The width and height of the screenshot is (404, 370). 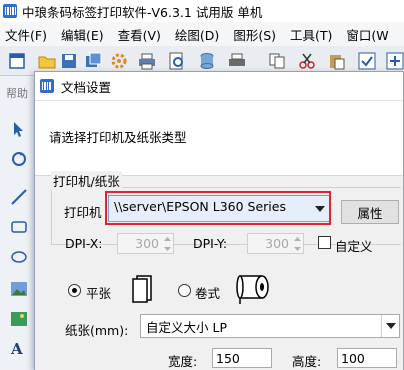 What do you see at coordinates (118, 137) in the screenshot?
I see `dialog-instruction: 请选择打印机及纸张类型` at bounding box center [118, 137].